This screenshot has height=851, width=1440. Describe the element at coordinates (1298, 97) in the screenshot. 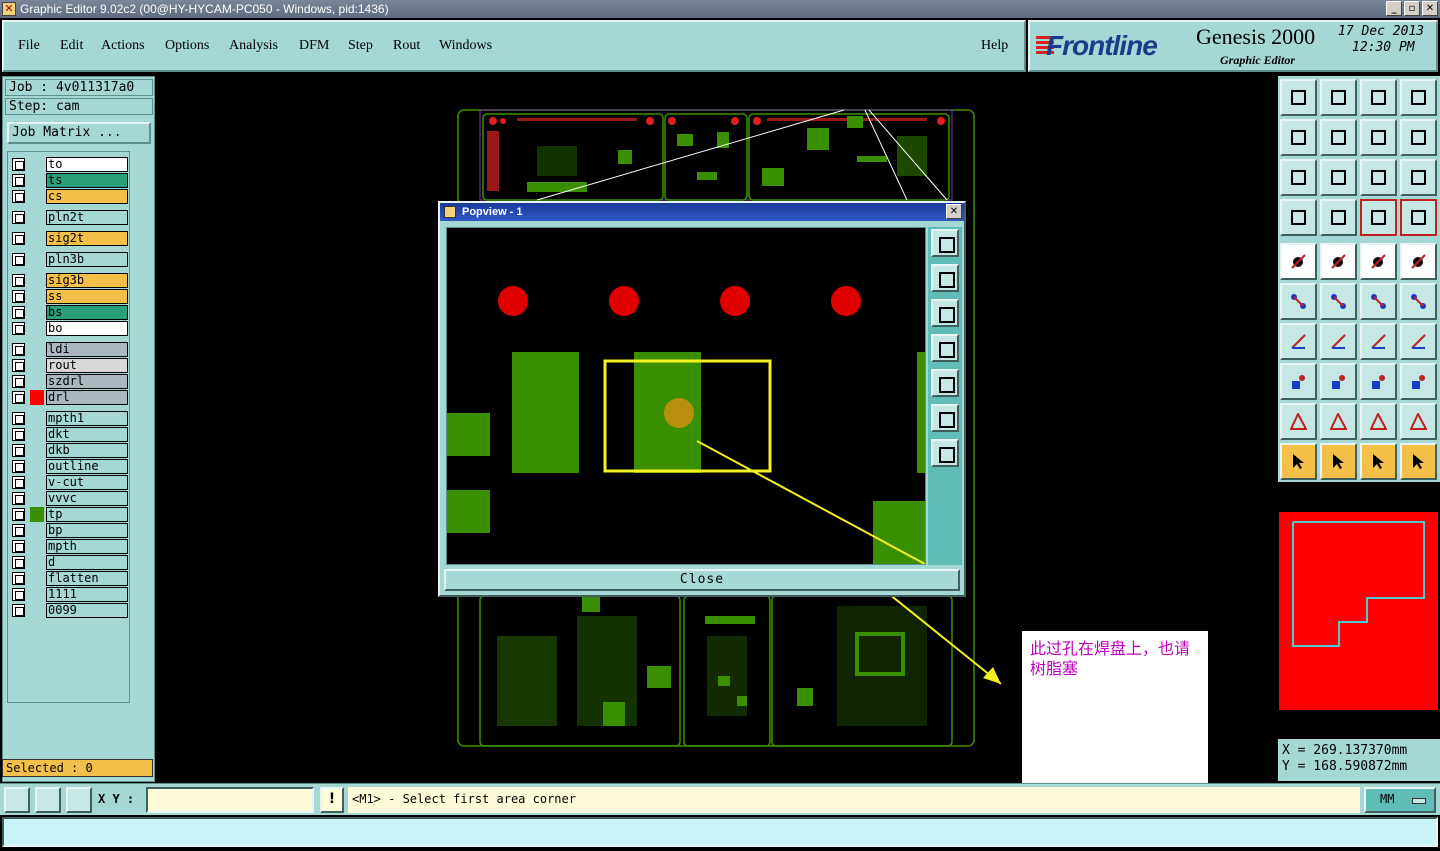

I see `tool-button-open-job` at that location.